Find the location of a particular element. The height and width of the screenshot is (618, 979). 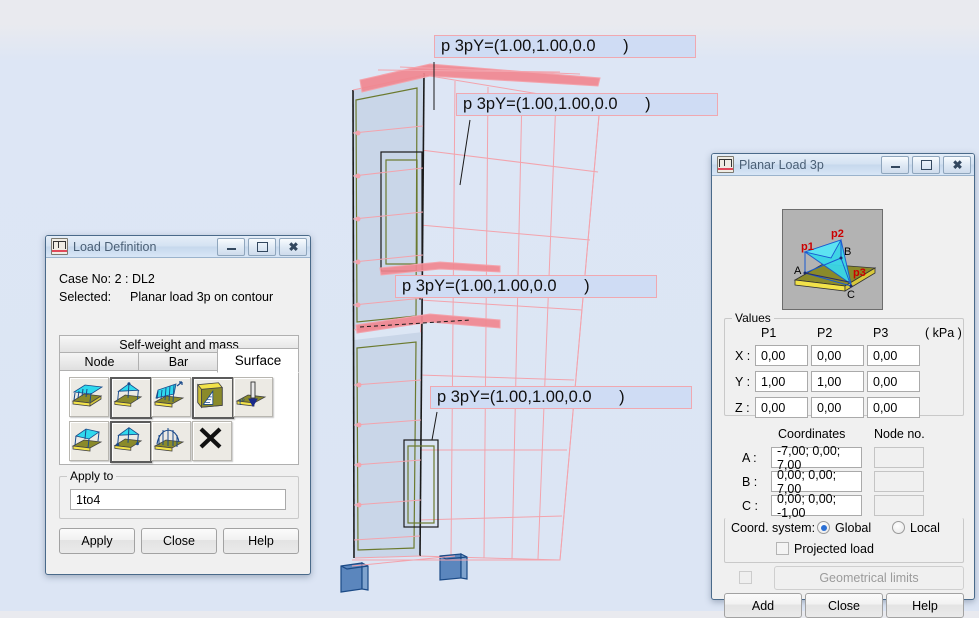

projected-load-label: Projected load is located at coordinates (834, 549).